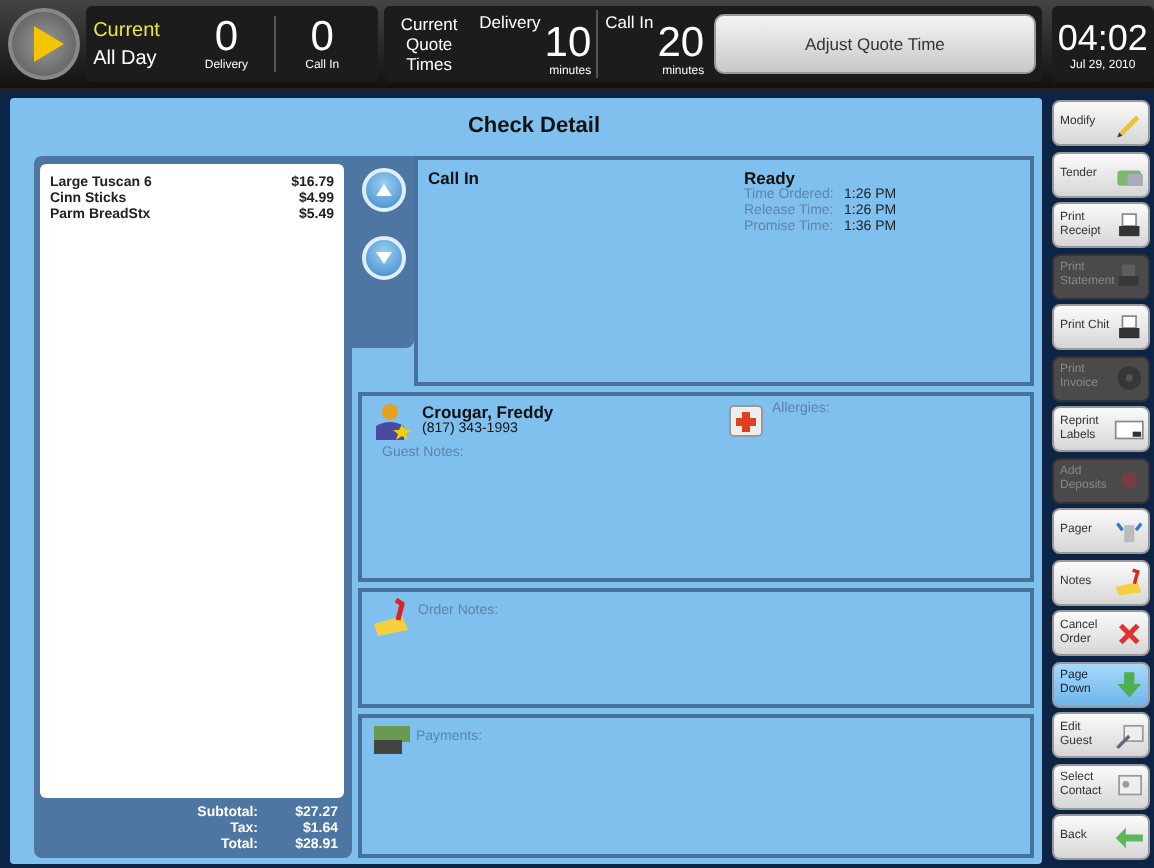 The height and width of the screenshot is (868, 1154). What do you see at coordinates (1102, 38) in the screenshot?
I see `clock-time: 04:02` at bounding box center [1102, 38].